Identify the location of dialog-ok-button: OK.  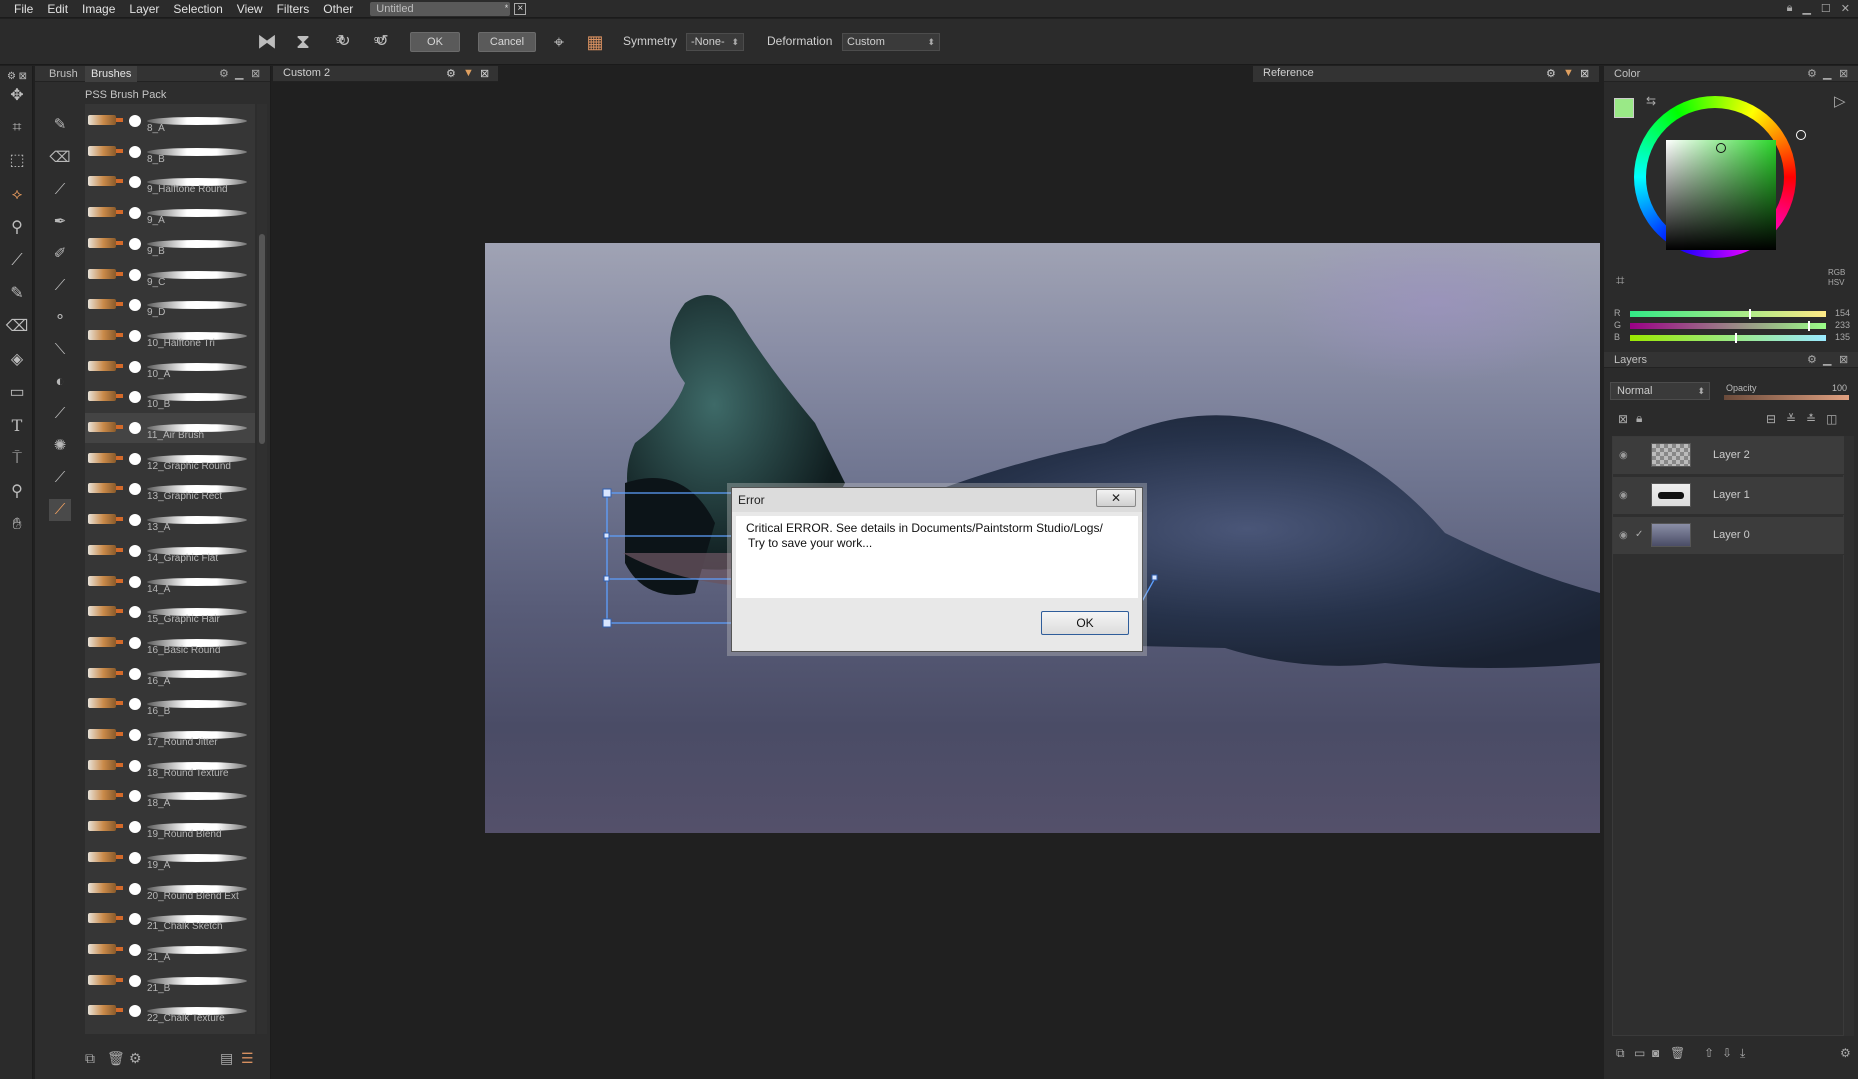
(1085, 623).